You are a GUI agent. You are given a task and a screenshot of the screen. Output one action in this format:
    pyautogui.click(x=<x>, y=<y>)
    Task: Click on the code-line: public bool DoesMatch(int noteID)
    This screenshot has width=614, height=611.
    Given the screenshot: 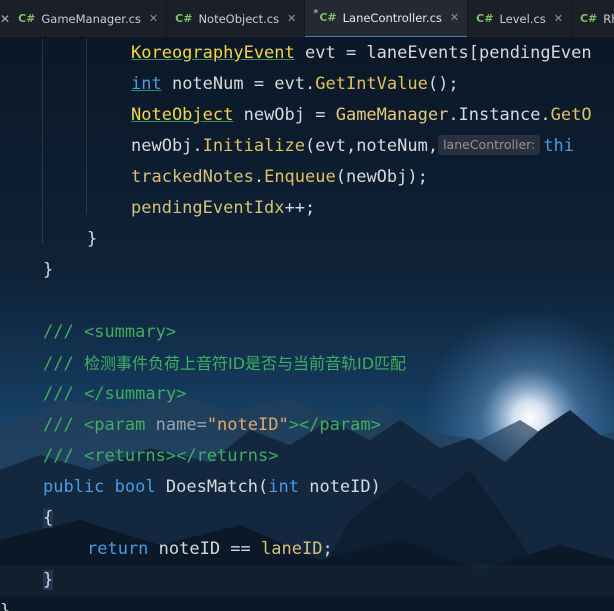 What is the action you would take?
    pyautogui.click(x=212, y=487)
    